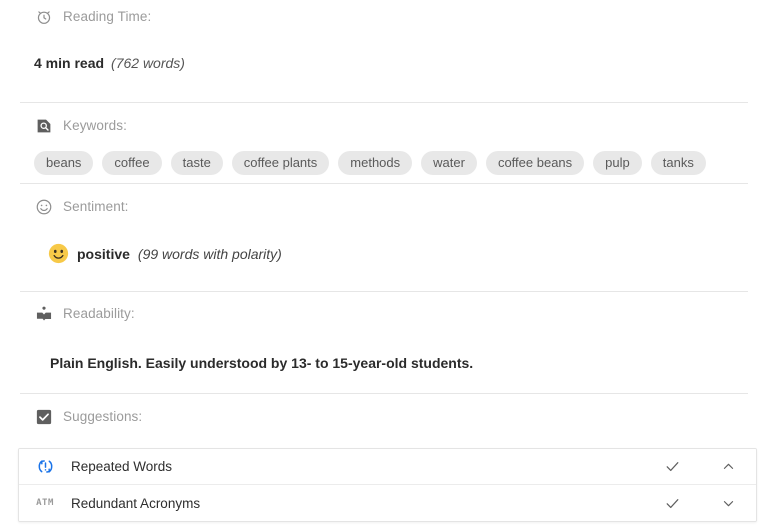  Describe the element at coordinates (384, 102) in the screenshot. I see `divider-after-reading-time` at that location.